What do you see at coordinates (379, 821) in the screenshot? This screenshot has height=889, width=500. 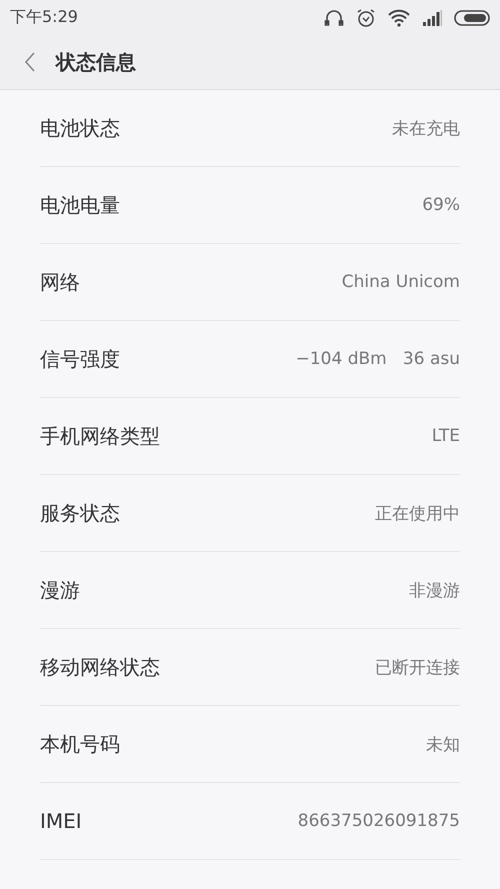 I see `row-value: 866375026091875` at bounding box center [379, 821].